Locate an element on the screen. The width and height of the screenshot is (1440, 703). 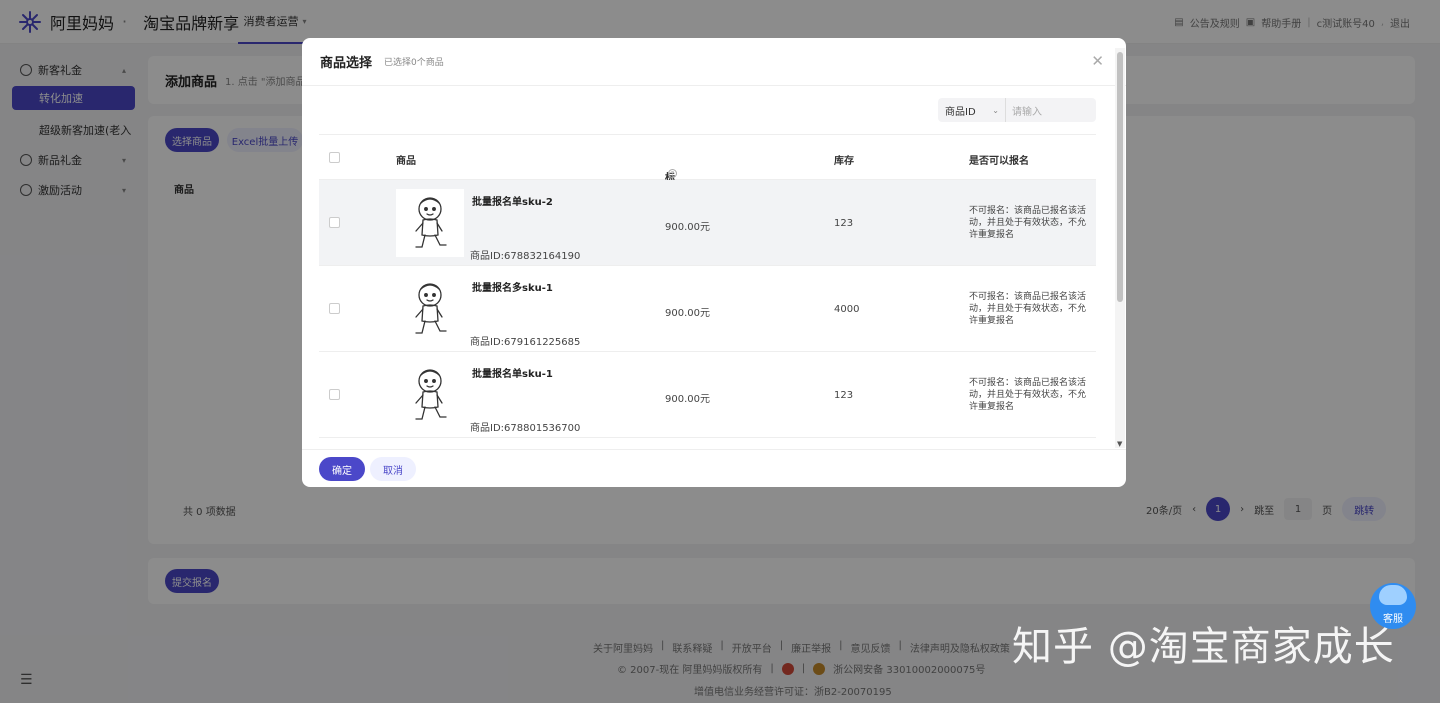
product-id: 商品ID:678801536700 is located at coordinates (525, 428).